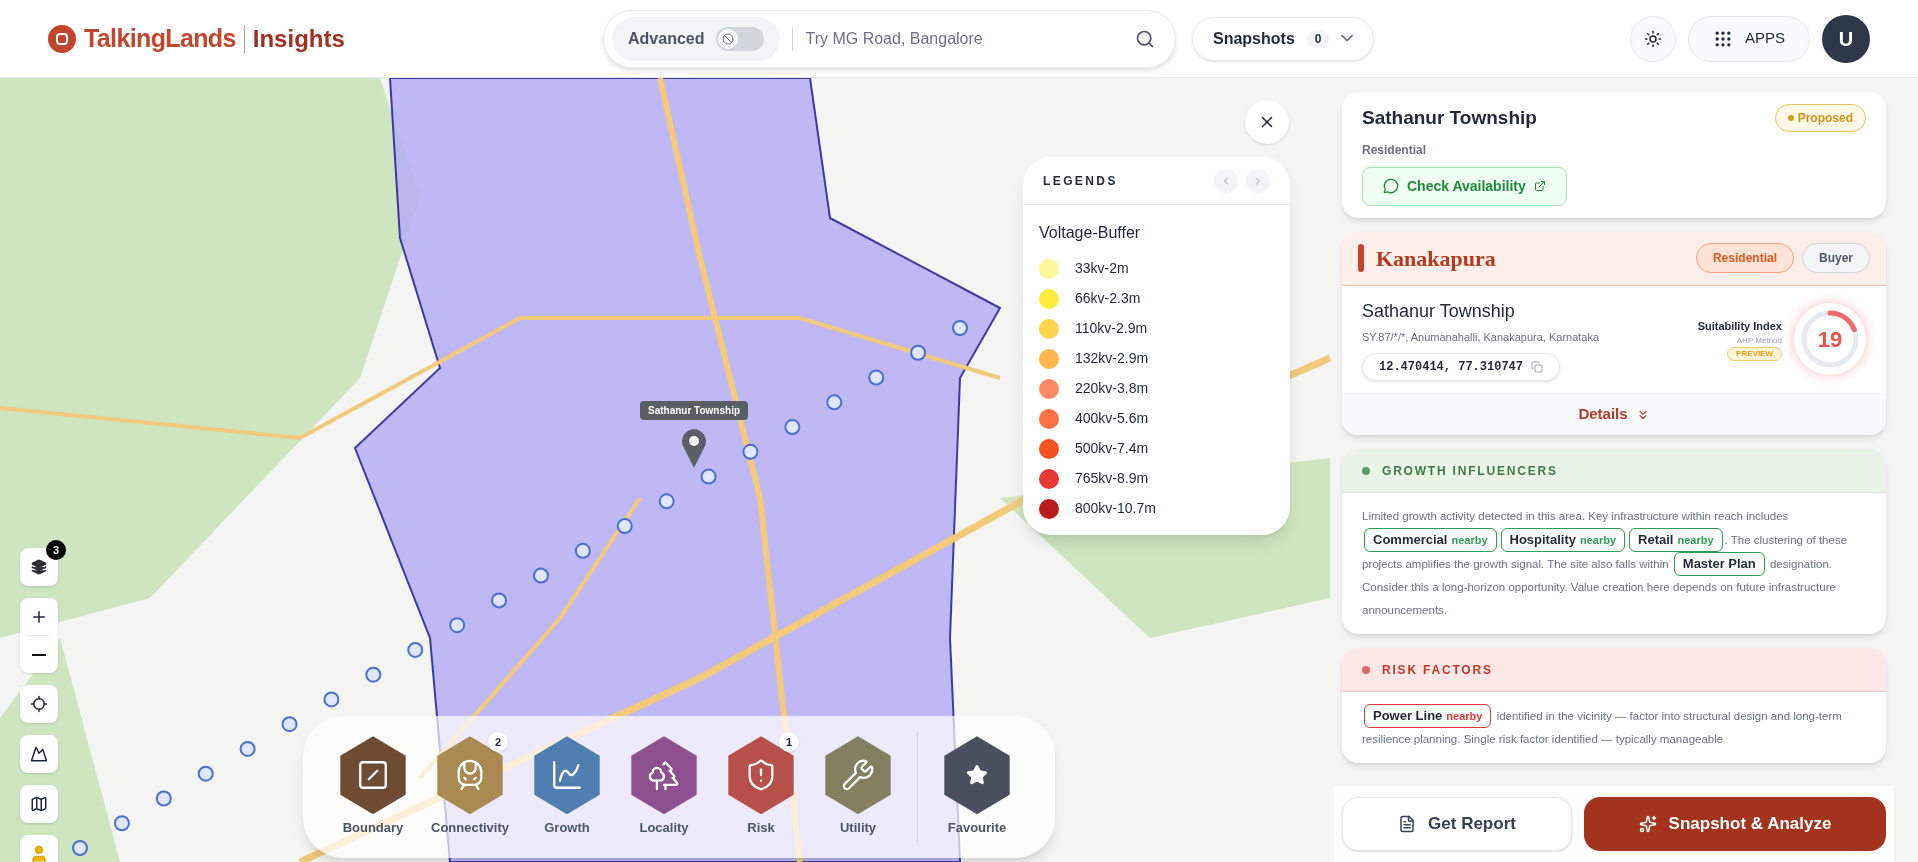 Image resolution: width=1918 pixels, height=862 pixels. What do you see at coordinates (1647, 824) in the screenshot?
I see `sparkle-icon` at bounding box center [1647, 824].